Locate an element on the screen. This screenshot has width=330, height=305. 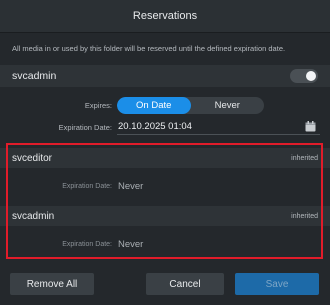
dialog-title: Reservations is located at coordinates (165, 16).